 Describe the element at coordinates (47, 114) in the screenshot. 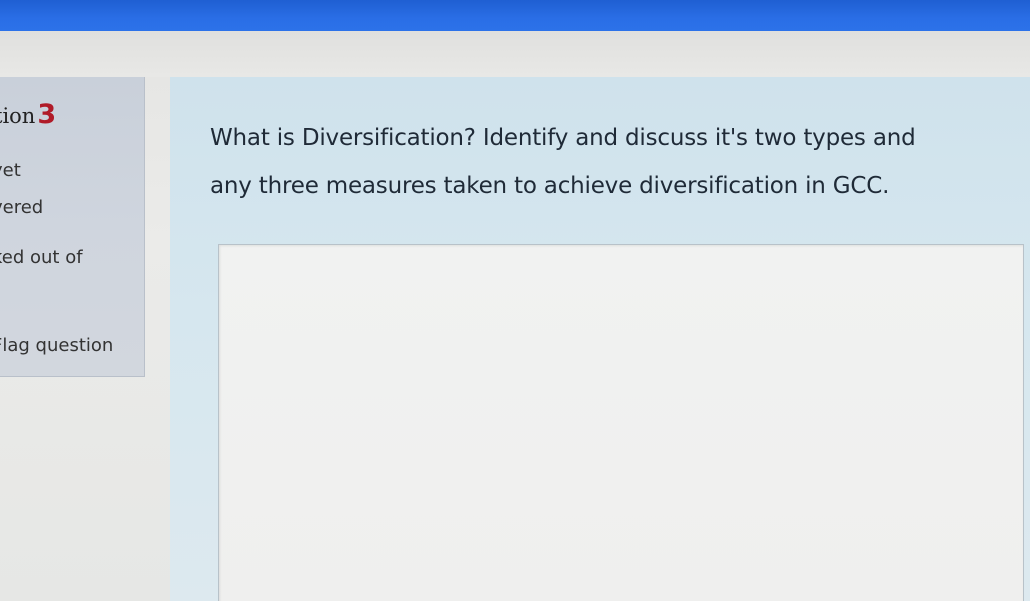

I see `question-number: 3` at that location.